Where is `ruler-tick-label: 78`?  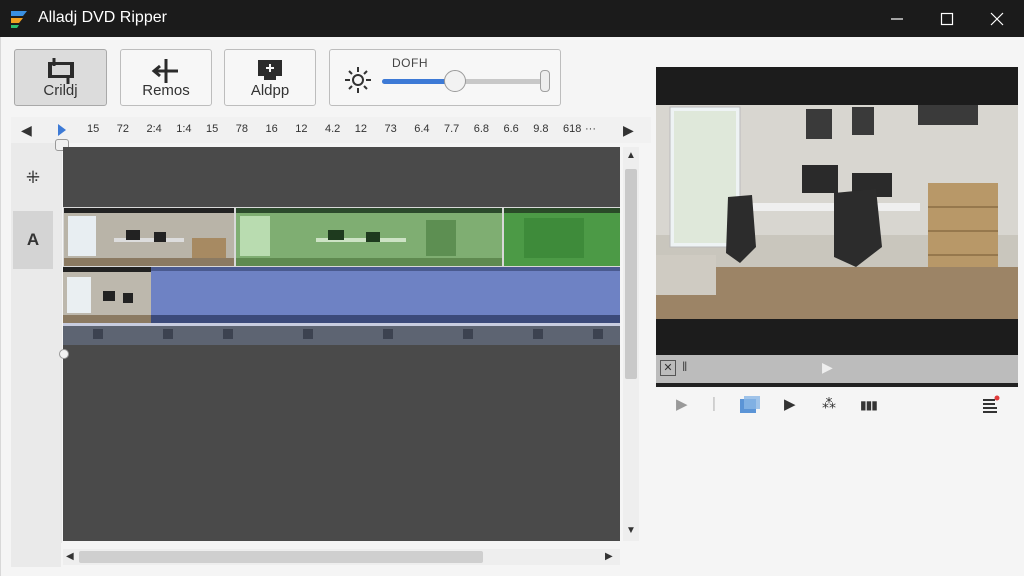 ruler-tick-label: 78 is located at coordinates (241, 129).